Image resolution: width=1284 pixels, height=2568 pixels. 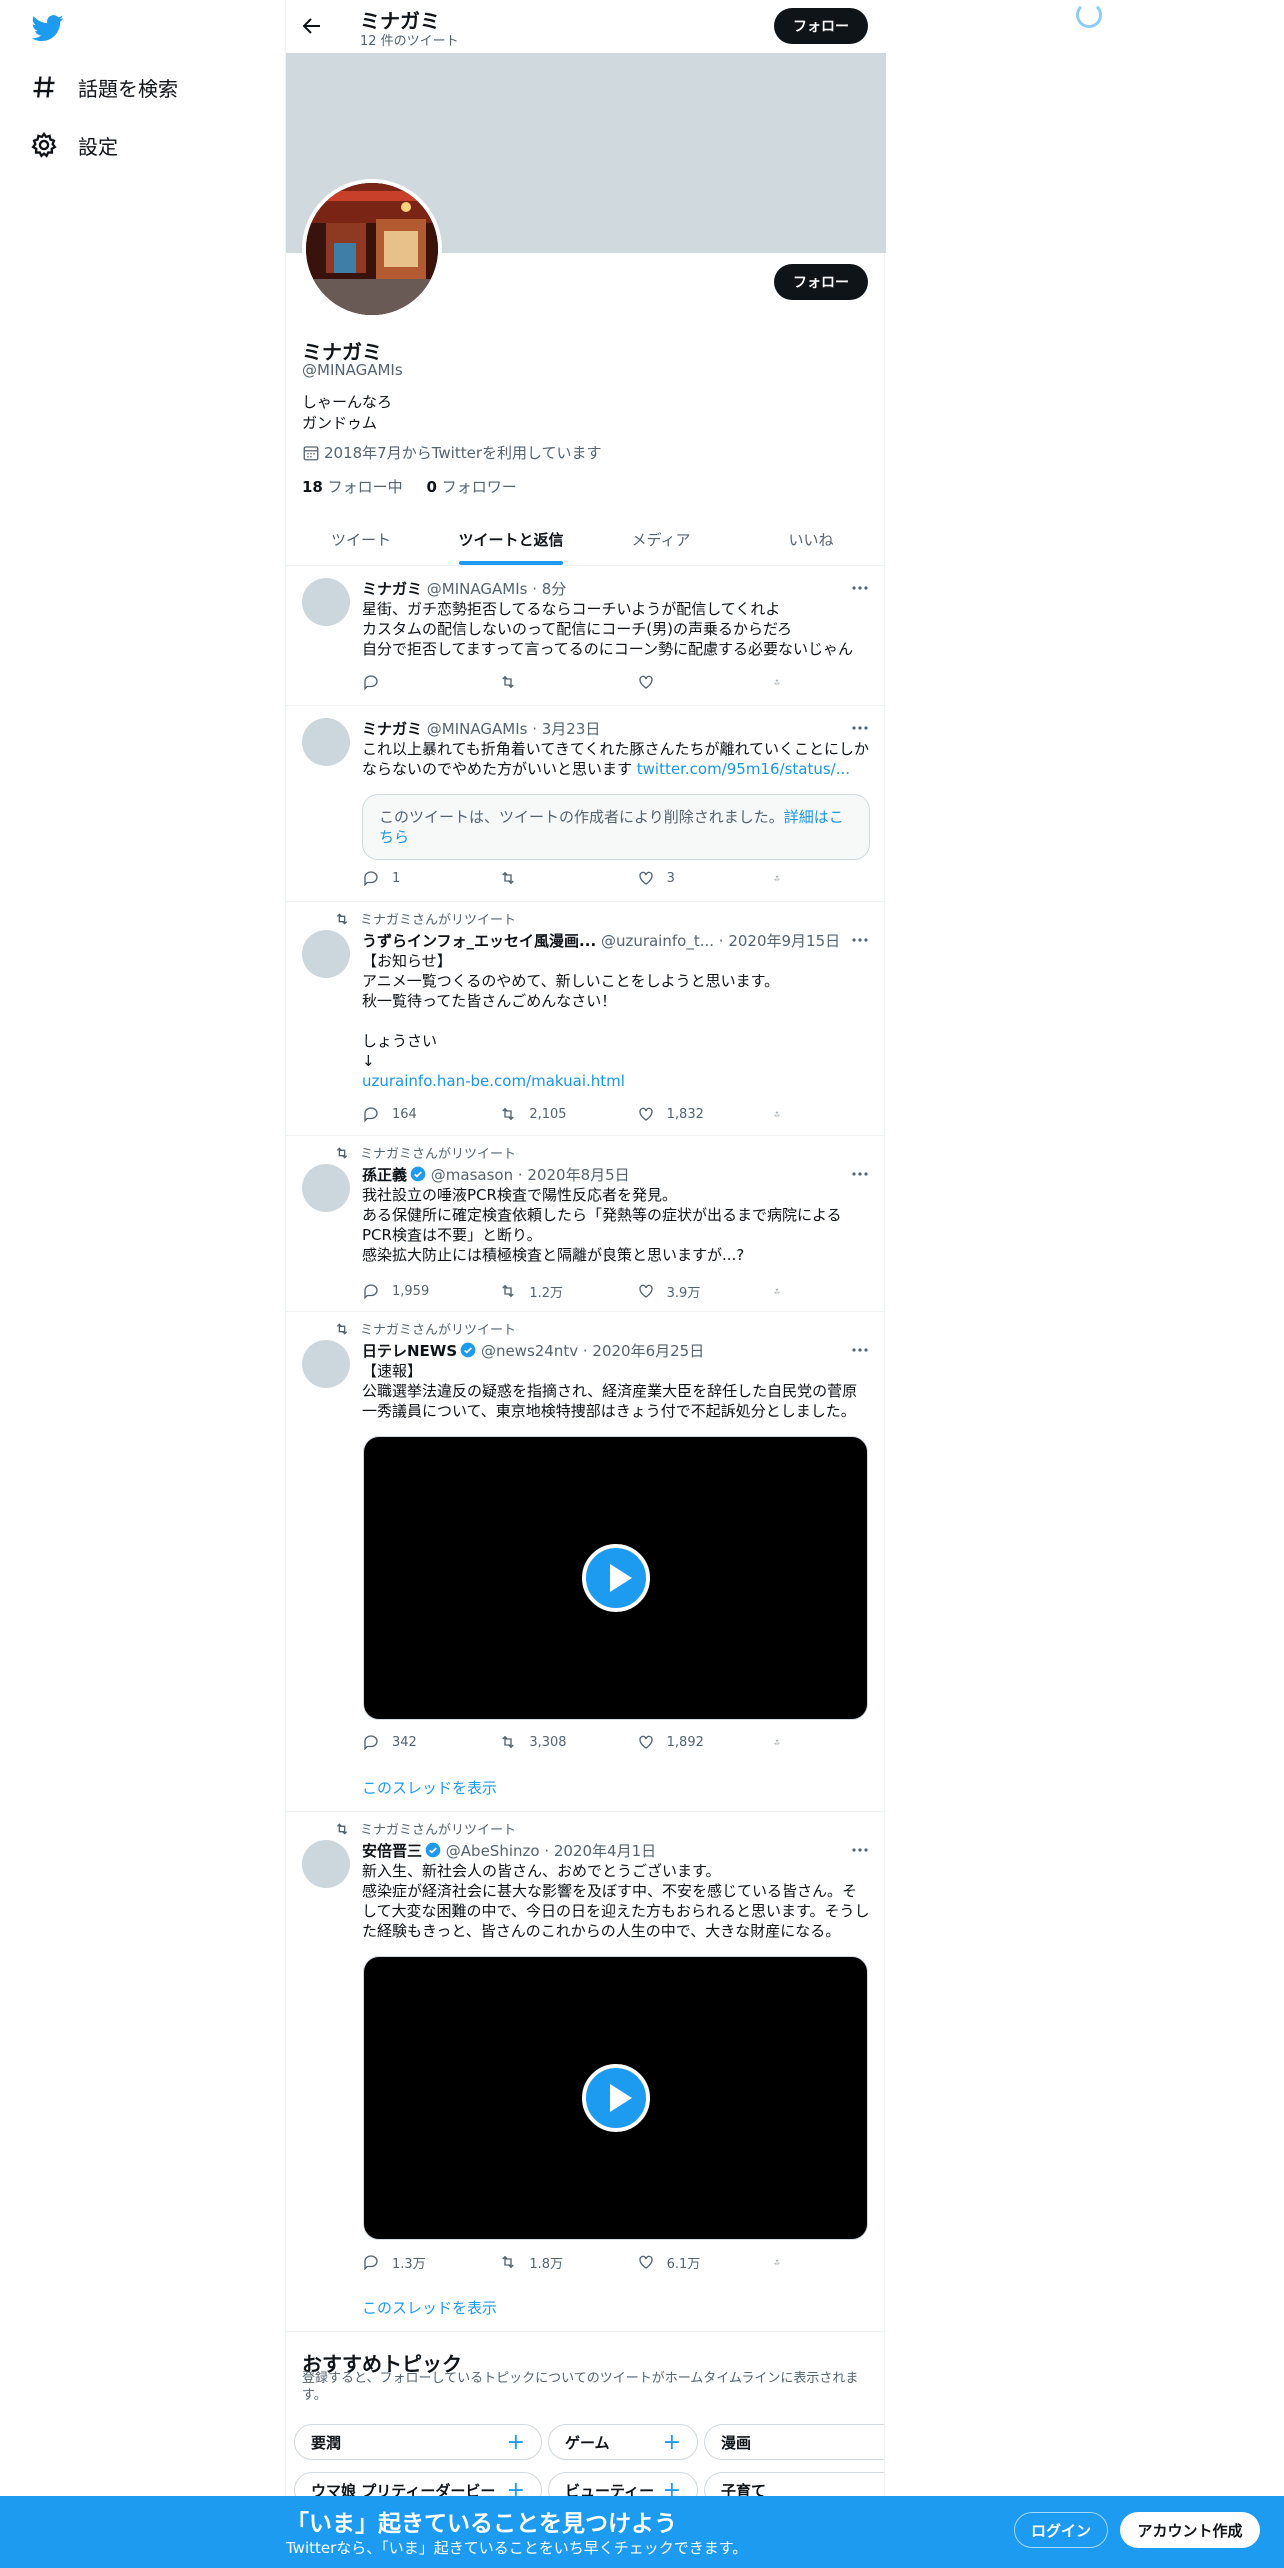 I want to click on tweet-handle: @masason, so click(x=472, y=1175).